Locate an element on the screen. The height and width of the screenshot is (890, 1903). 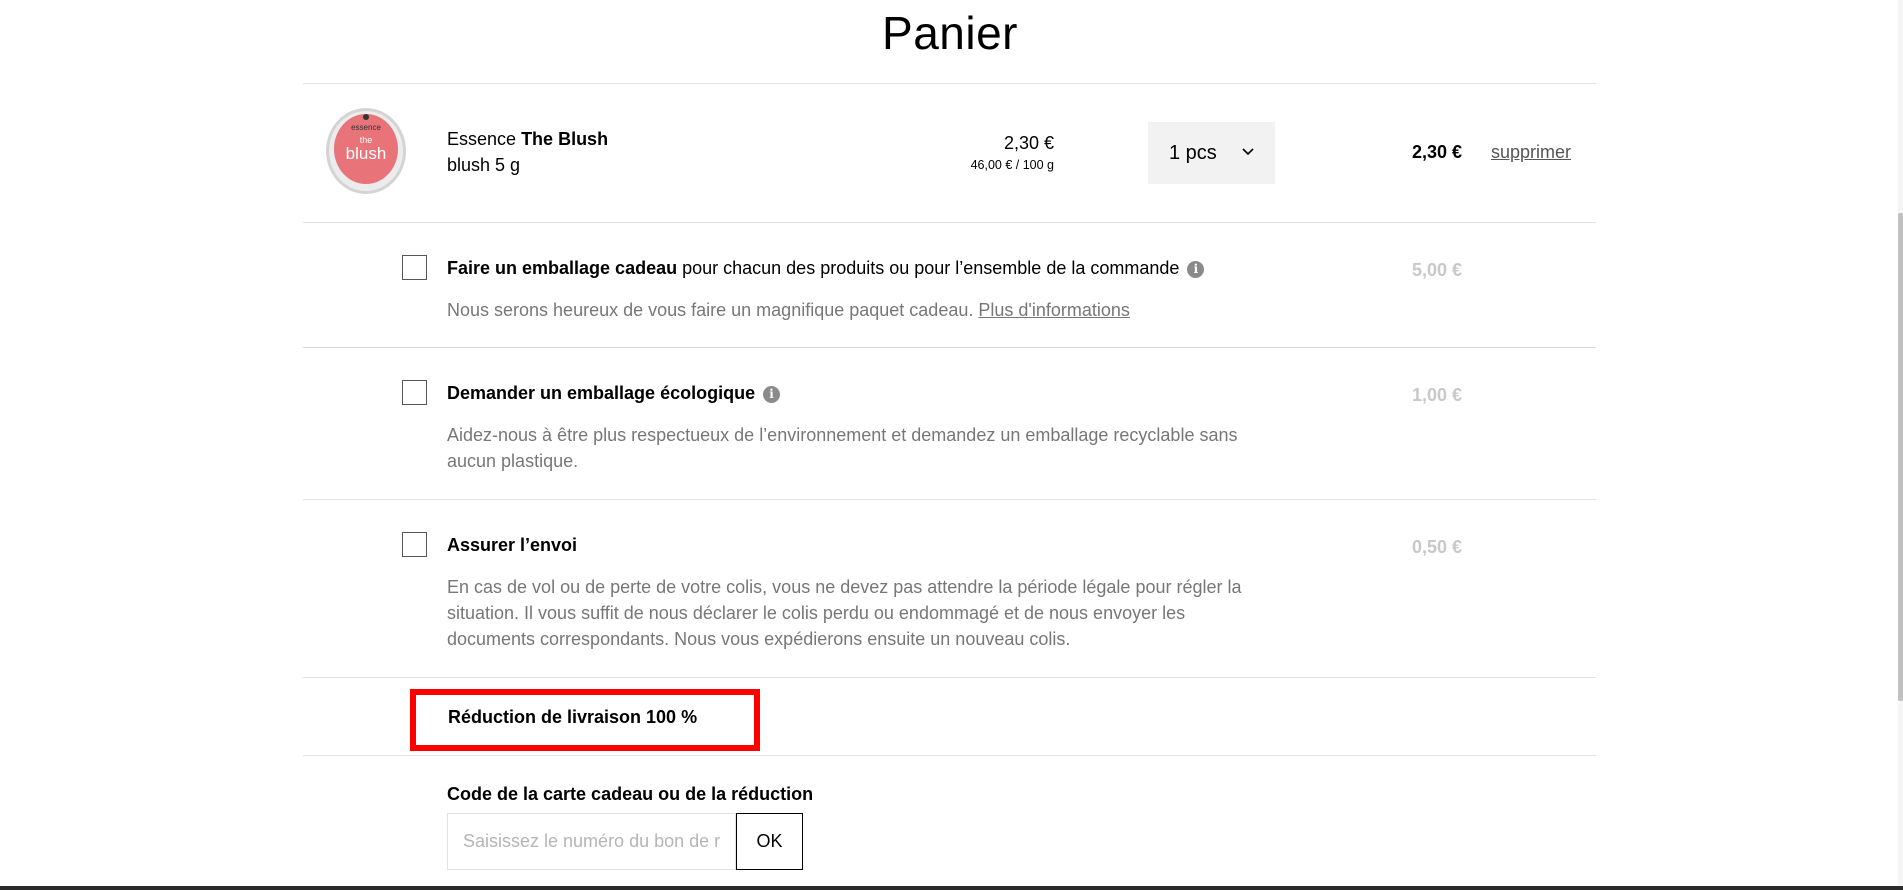
product-image-brand: essence is located at coordinates (366, 127).